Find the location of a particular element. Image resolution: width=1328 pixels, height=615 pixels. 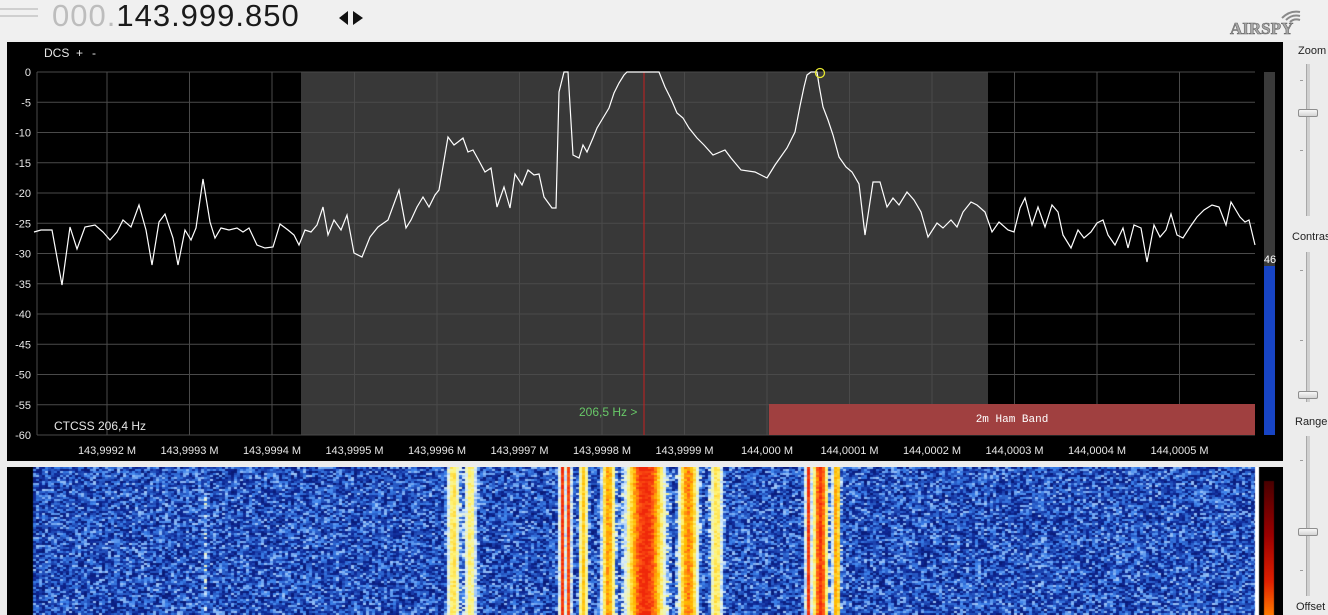

y-axis-tick-label: -15 is located at coordinates (23, 164).